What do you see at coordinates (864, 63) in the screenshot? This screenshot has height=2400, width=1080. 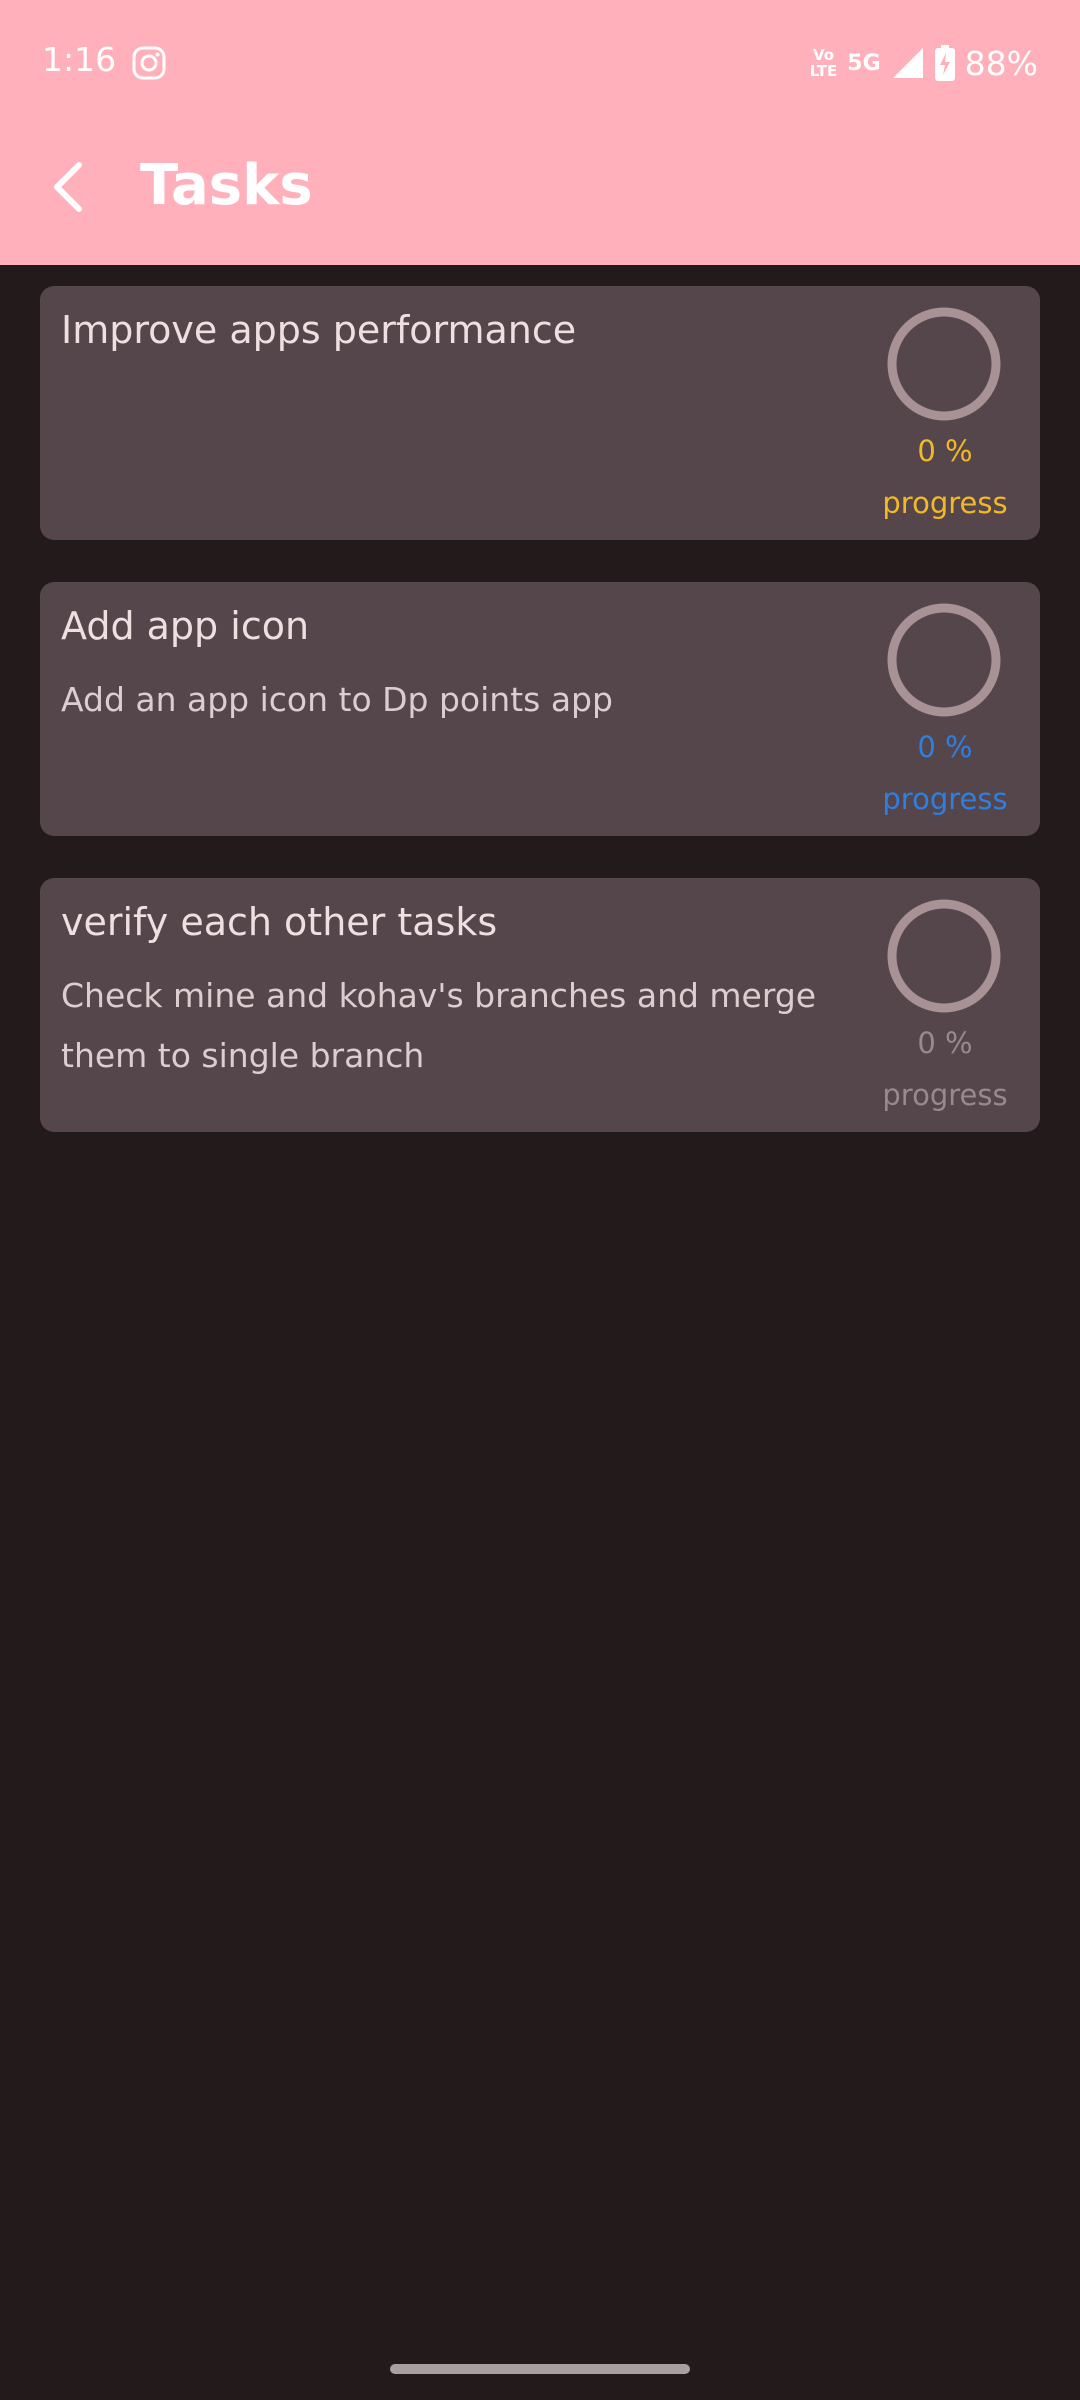 I see `network-type: 5G` at bounding box center [864, 63].